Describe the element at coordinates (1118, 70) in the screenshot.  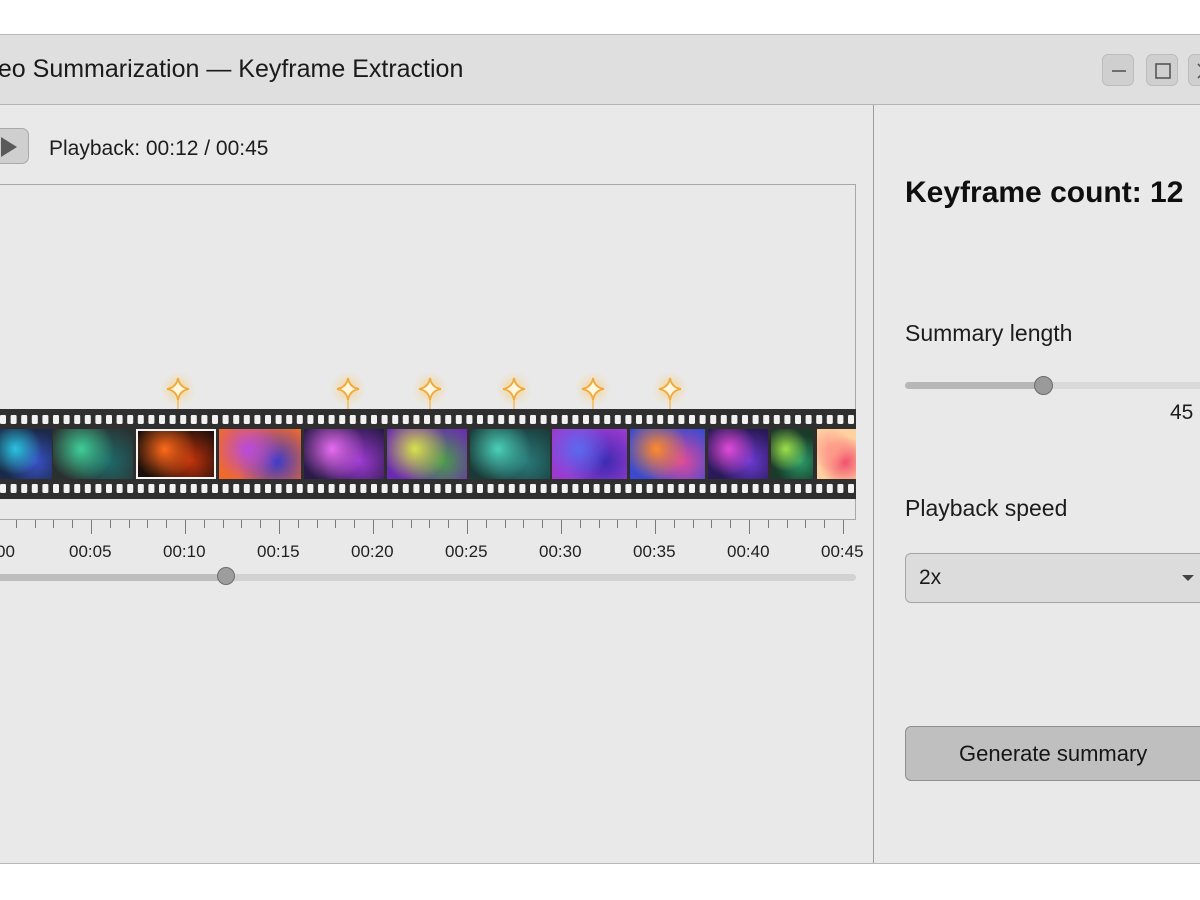
I see `minimize-button` at that location.